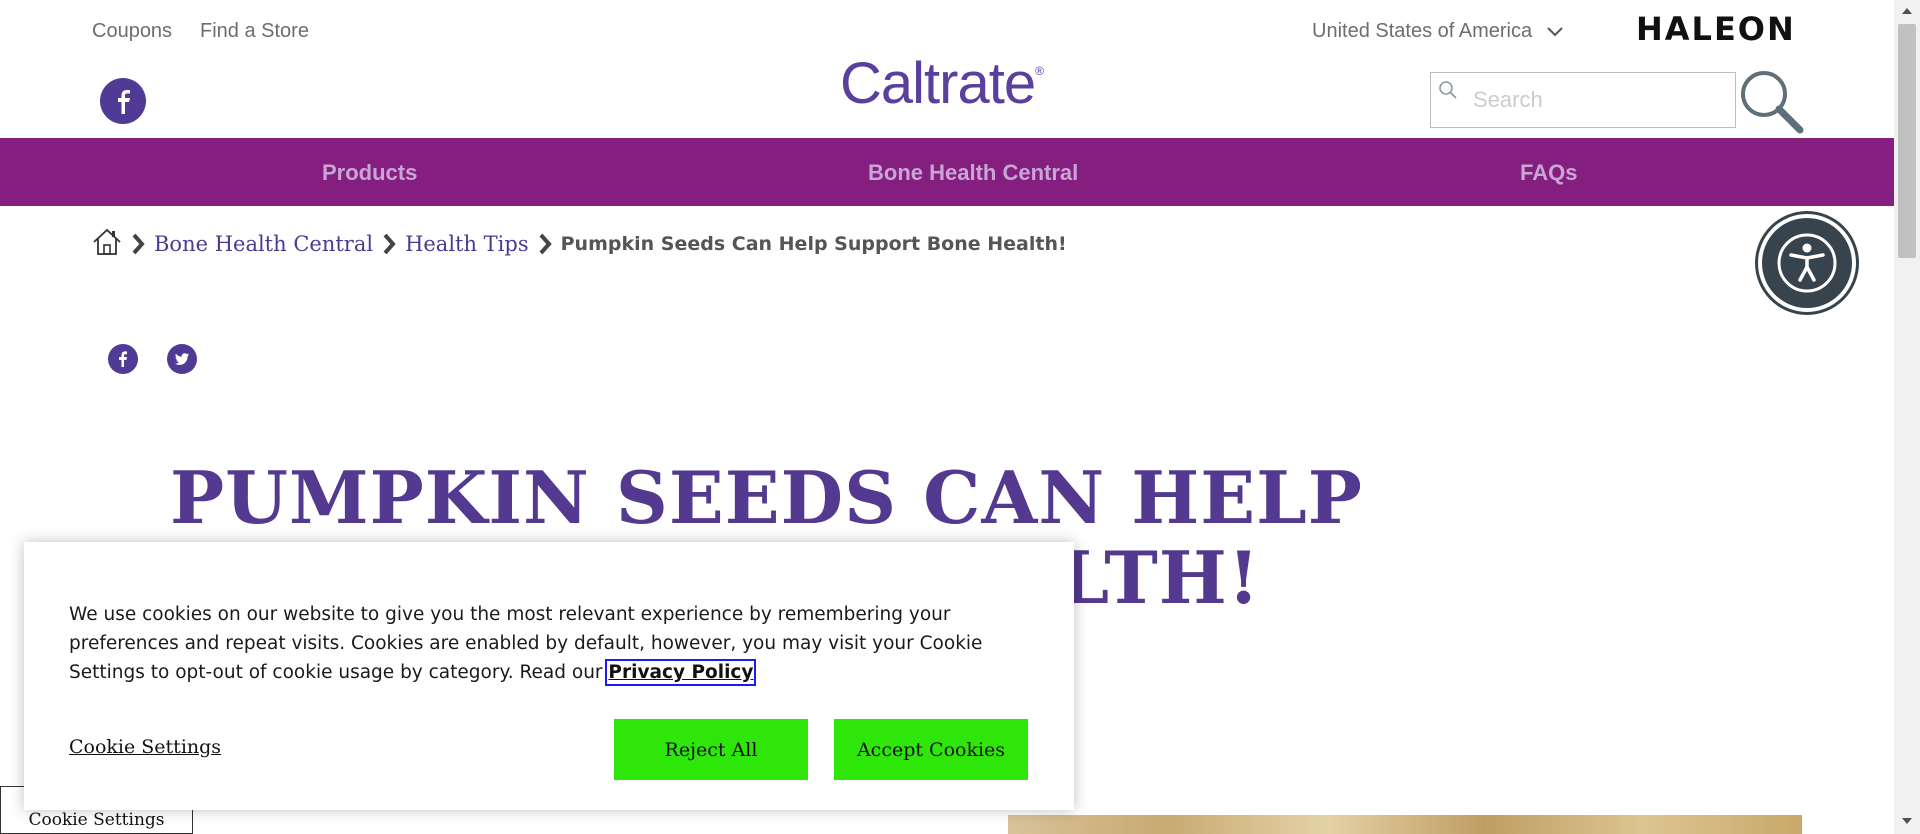 This screenshot has height=834, width=1920. I want to click on accessibility-icon, so click(1807, 263).